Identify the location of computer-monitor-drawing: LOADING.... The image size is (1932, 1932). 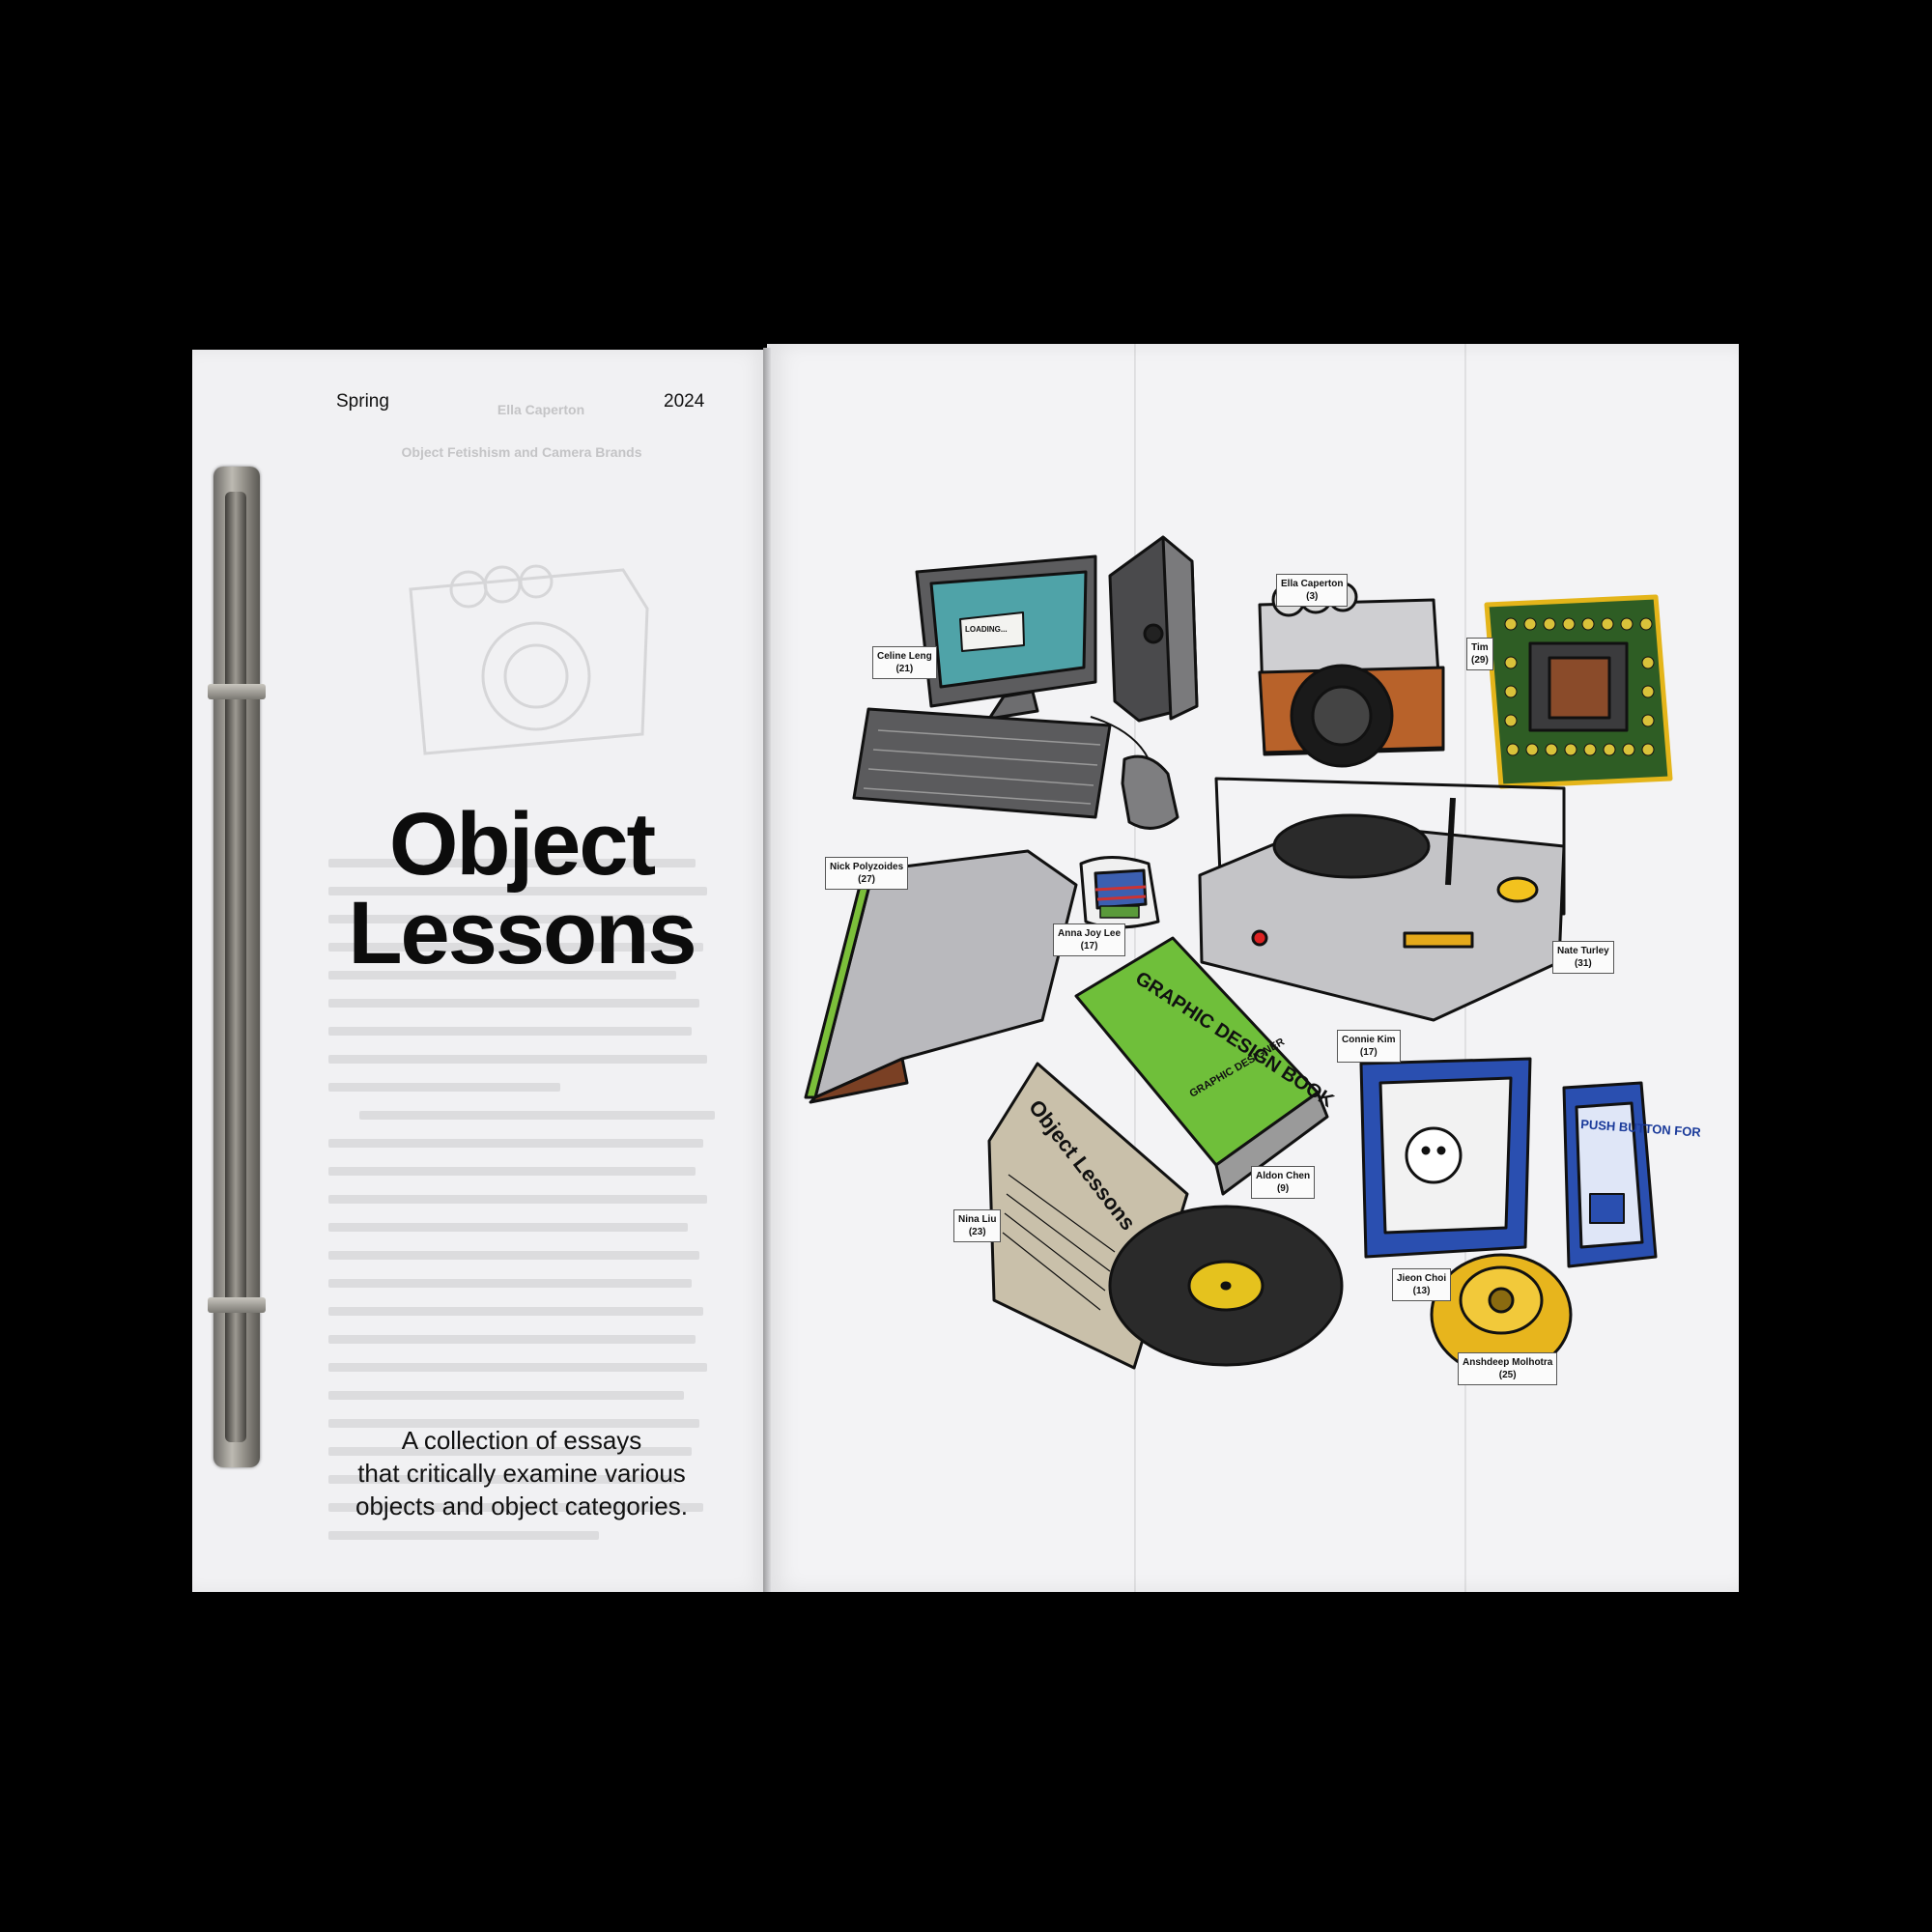
(1006, 637).